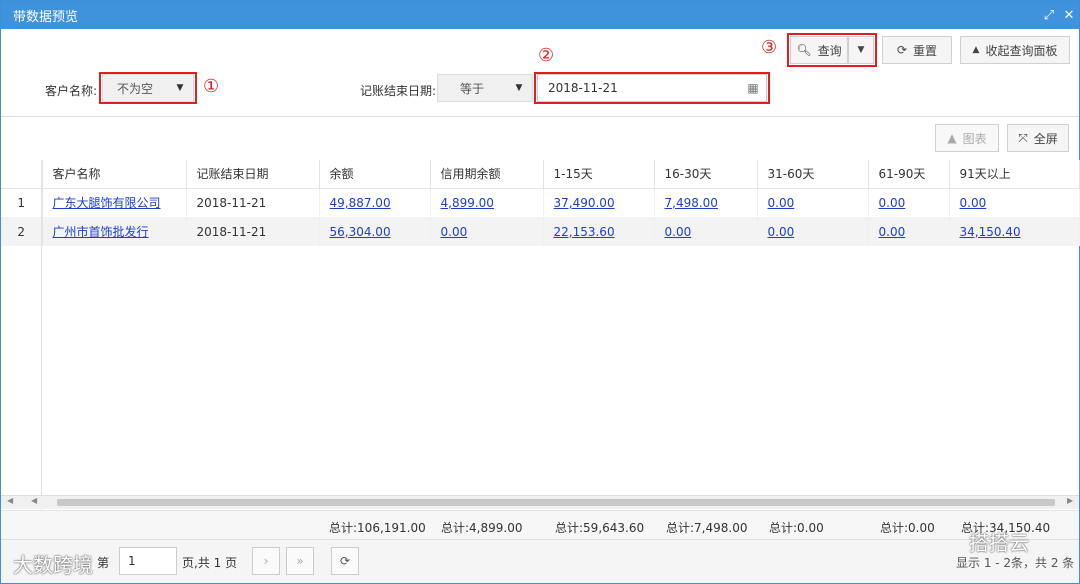 Image resolution: width=1080 pixels, height=584 pixels. I want to click on title-bar: 带数据预览 ⤢ ✕, so click(540, 15).